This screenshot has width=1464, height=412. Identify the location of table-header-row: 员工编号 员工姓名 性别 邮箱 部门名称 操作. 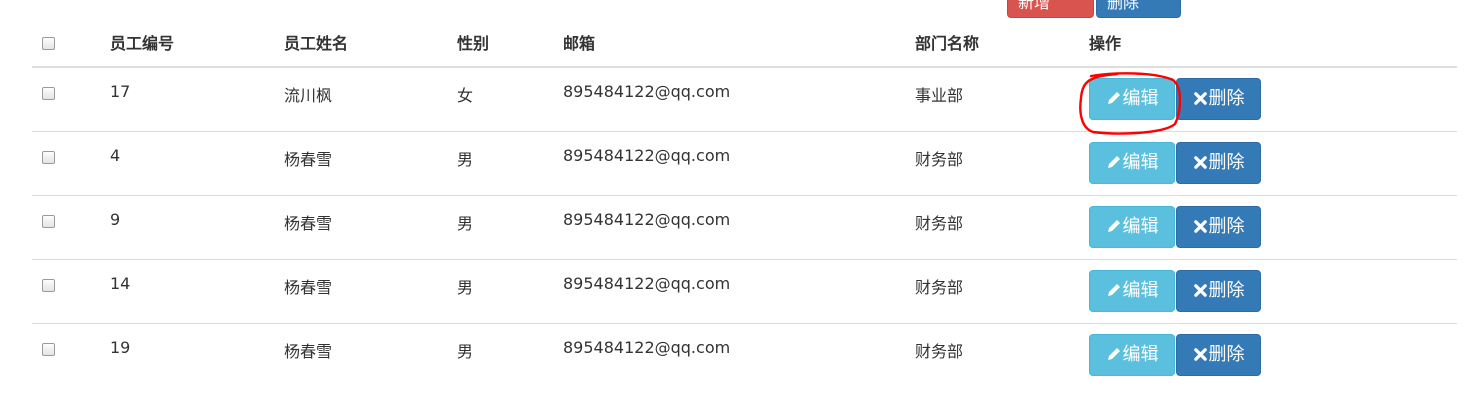
(744, 44).